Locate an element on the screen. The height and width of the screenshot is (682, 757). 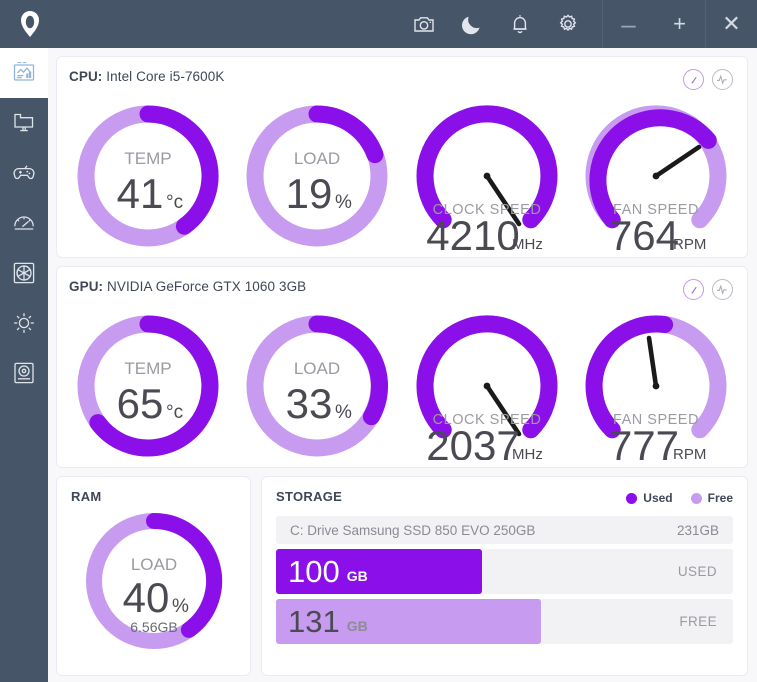
legend-free-dot is located at coordinates (696, 498).